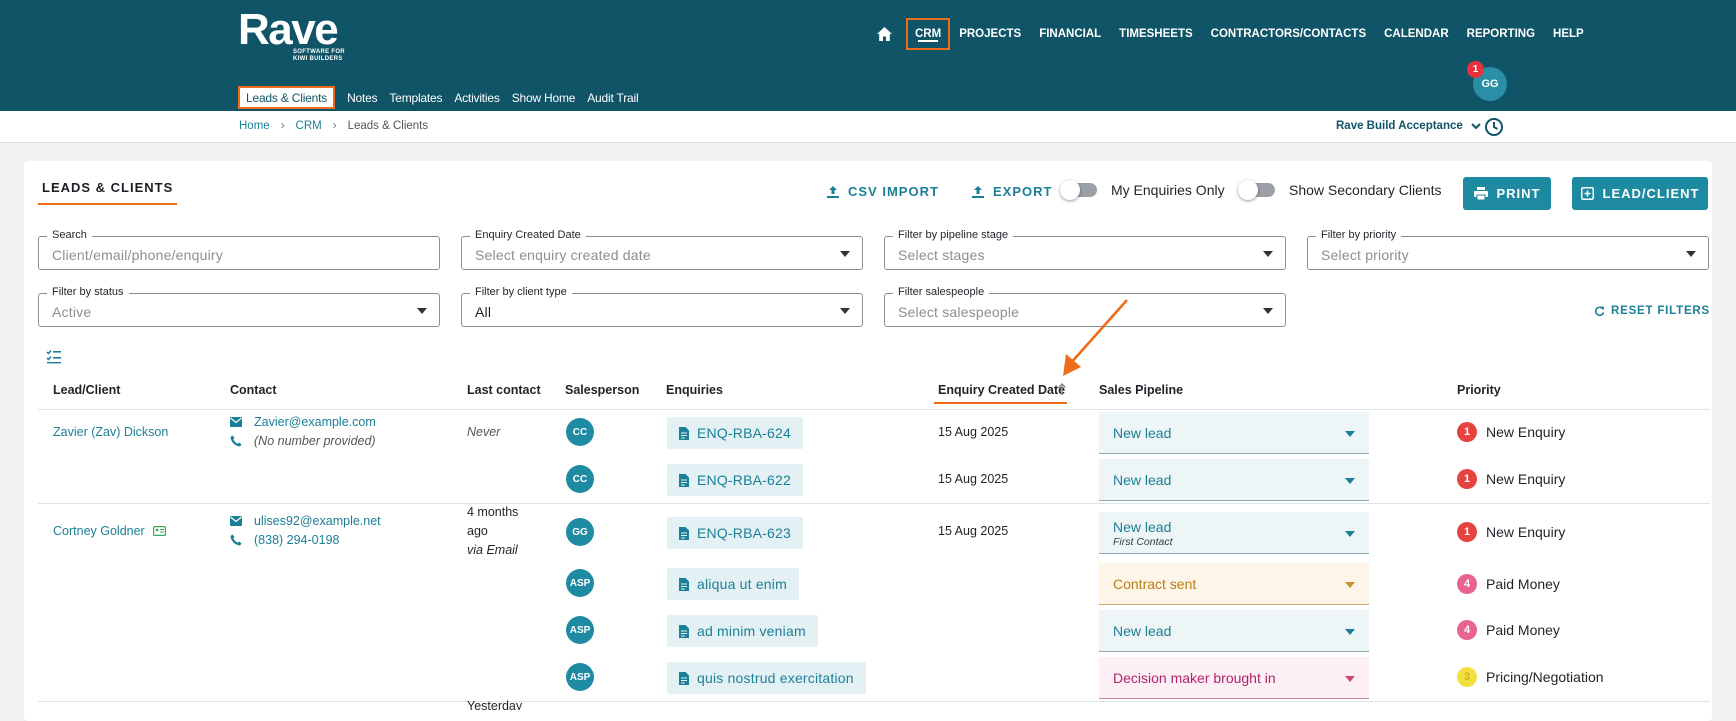 This screenshot has width=1736, height=721. I want to click on enquiry-link: ENQ-RBA-623, so click(735, 533).